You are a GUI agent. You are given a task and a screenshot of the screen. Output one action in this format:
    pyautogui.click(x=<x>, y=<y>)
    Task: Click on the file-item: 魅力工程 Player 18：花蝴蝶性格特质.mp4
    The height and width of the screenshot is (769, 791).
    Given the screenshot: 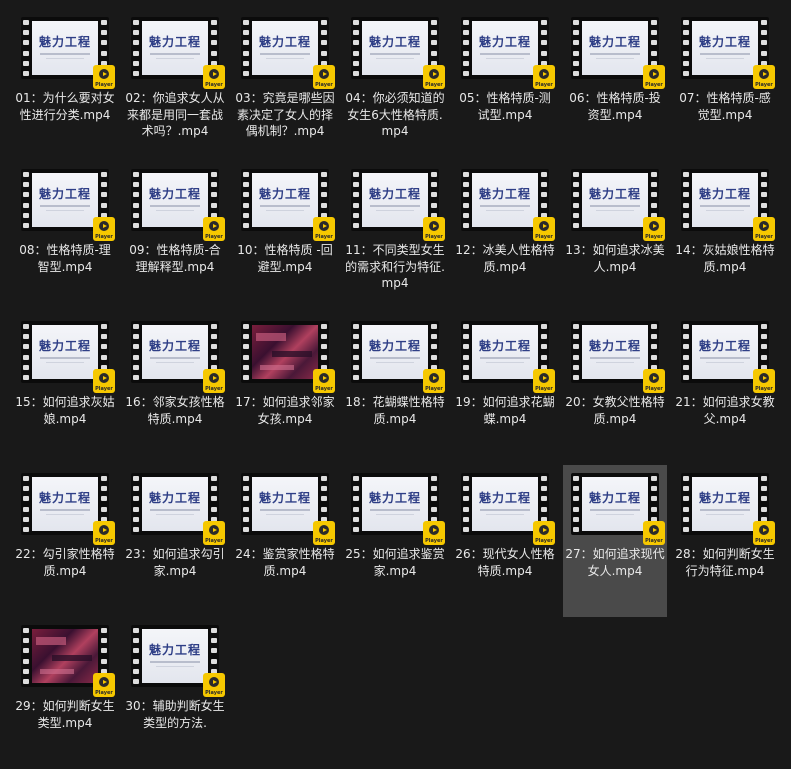 What is the action you would take?
    pyautogui.click(x=395, y=389)
    